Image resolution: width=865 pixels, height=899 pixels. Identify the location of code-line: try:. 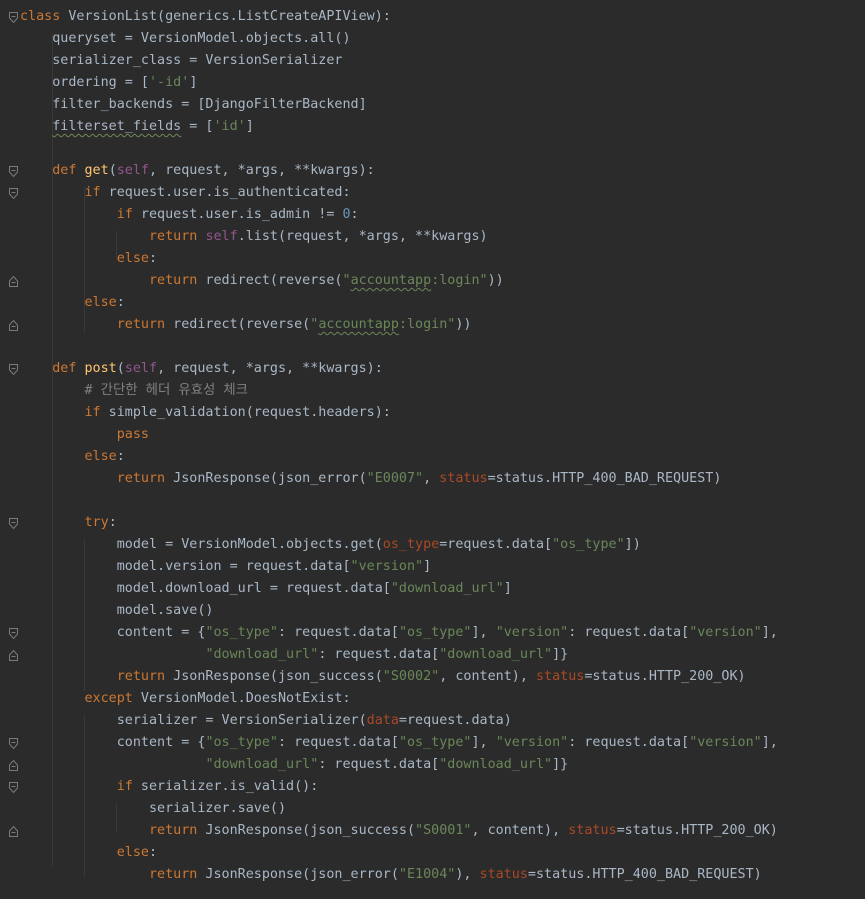
(68, 523).